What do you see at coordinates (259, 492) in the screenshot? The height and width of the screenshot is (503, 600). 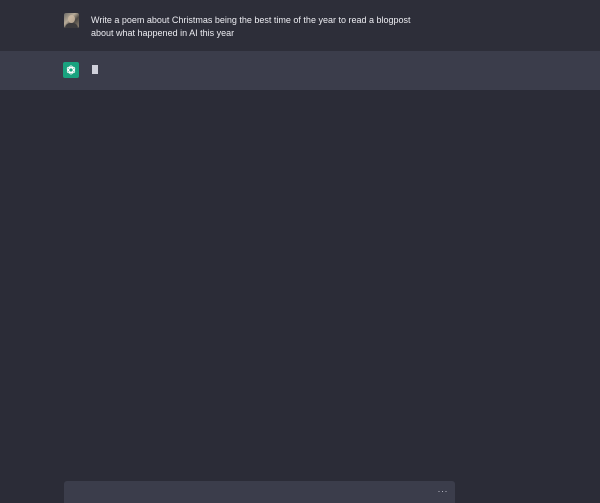 I see `message-input-box: ···` at bounding box center [259, 492].